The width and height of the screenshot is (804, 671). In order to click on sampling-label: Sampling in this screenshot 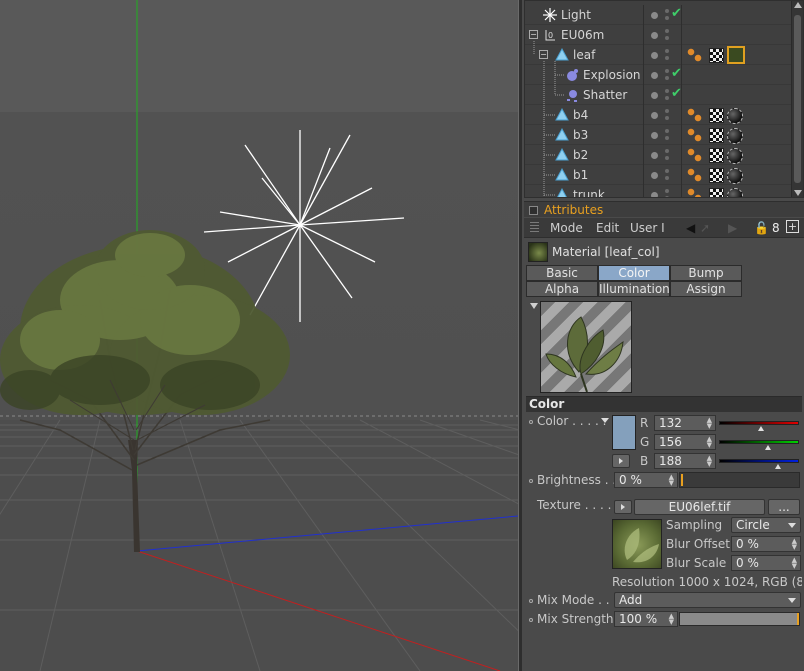, I will do `click(694, 525)`.